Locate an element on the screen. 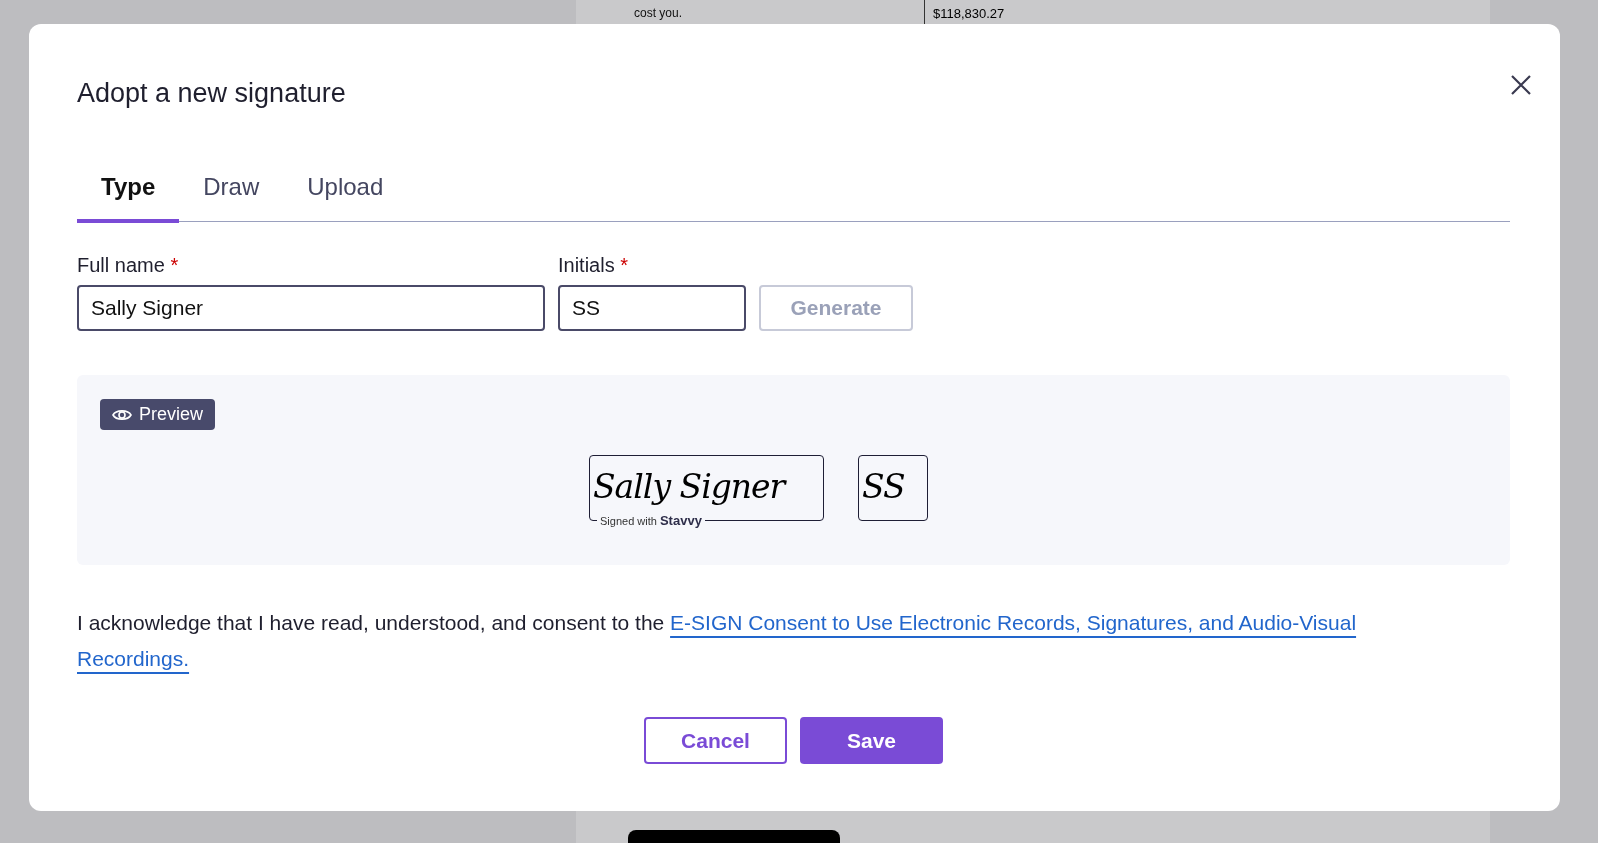 The width and height of the screenshot is (1598, 843). tab: Type is located at coordinates (128, 191).